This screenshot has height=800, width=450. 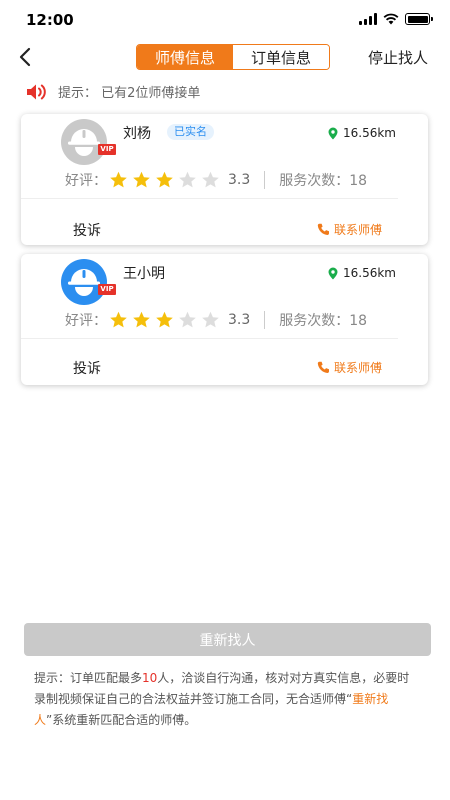 I want to click on master-card: VIP 王小明 16.56km 好评： 3.3 服务次数：18 投诉 联系师傅, so click(x=224, y=319).